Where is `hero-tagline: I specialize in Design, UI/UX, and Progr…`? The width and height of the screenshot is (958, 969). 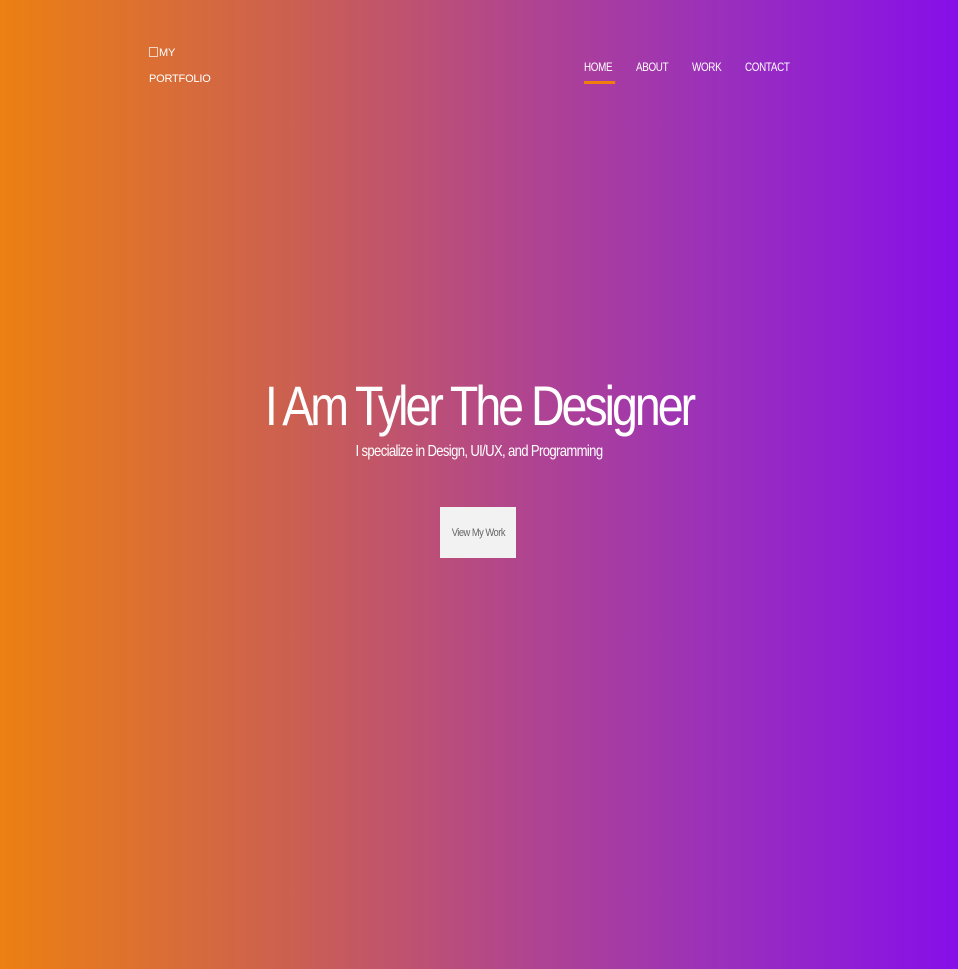 hero-tagline: I specialize in Design, UI/UX, and Progr… is located at coordinates (479, 451).